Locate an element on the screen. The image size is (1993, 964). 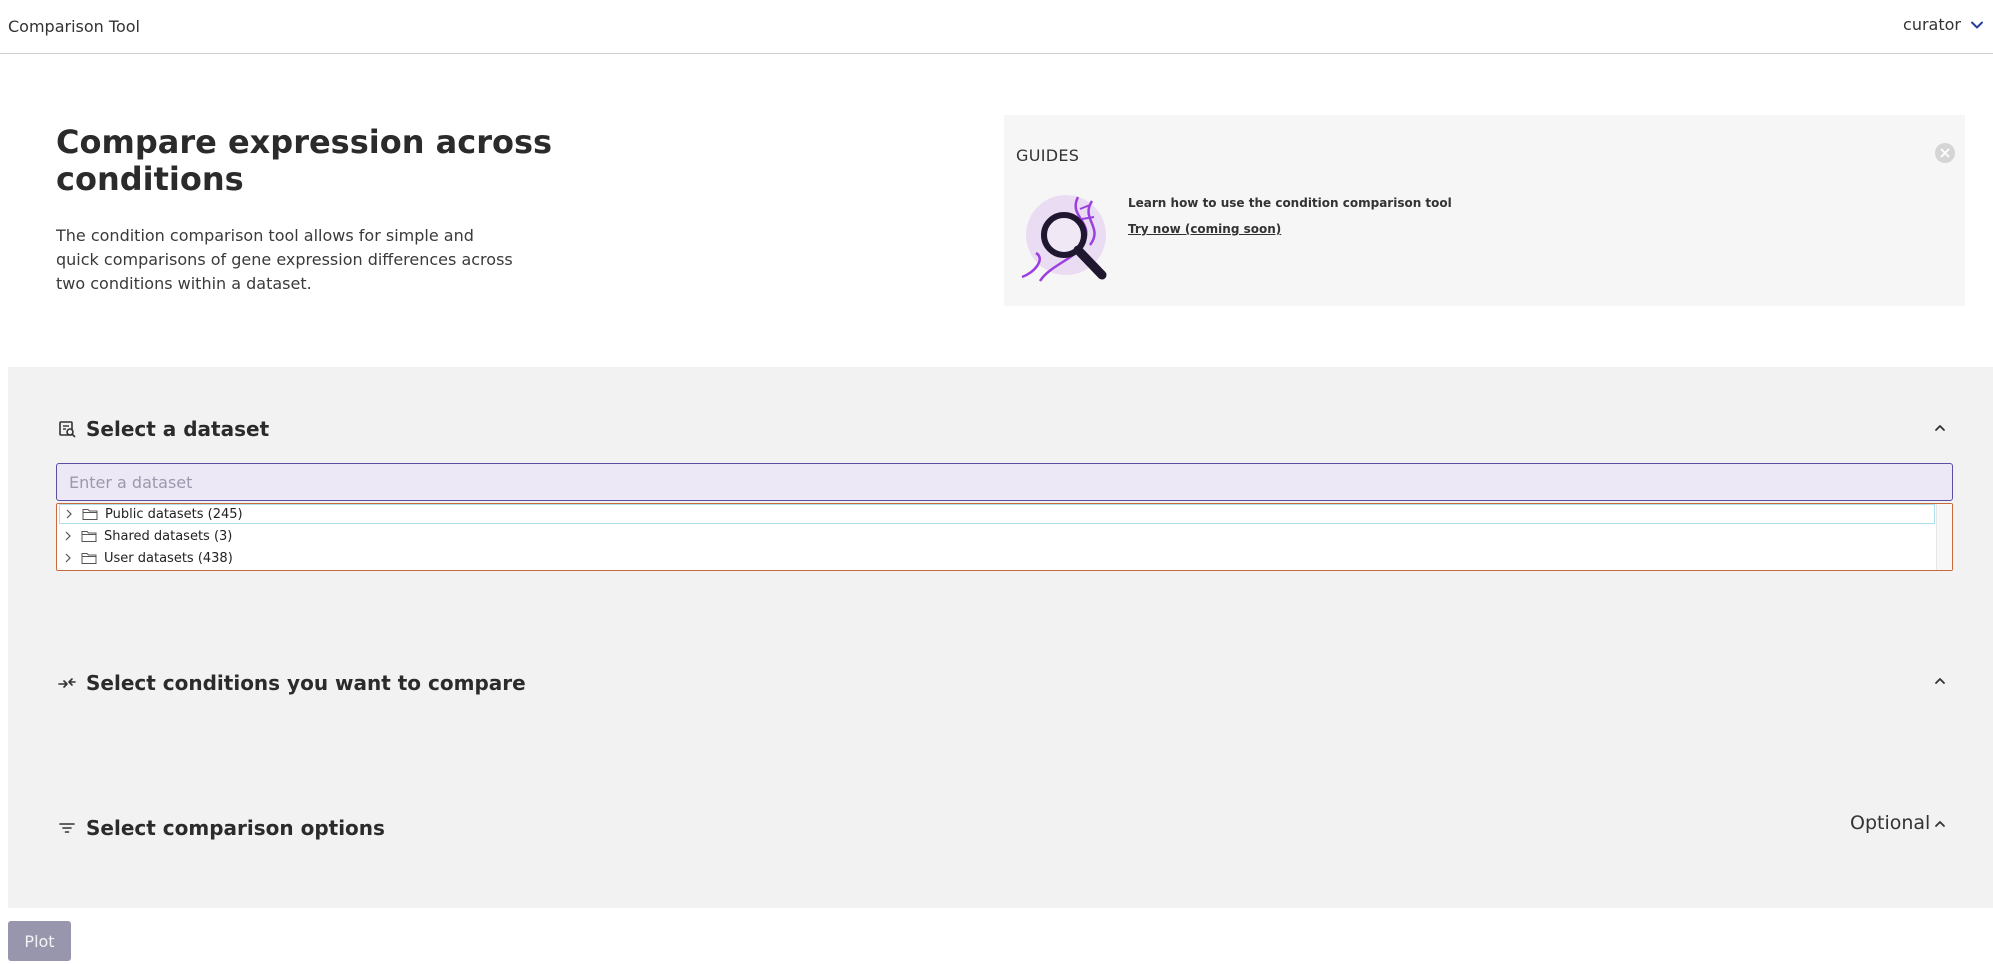
top-navbar: Comparison Tool curator is located at coordinates (996, 27).